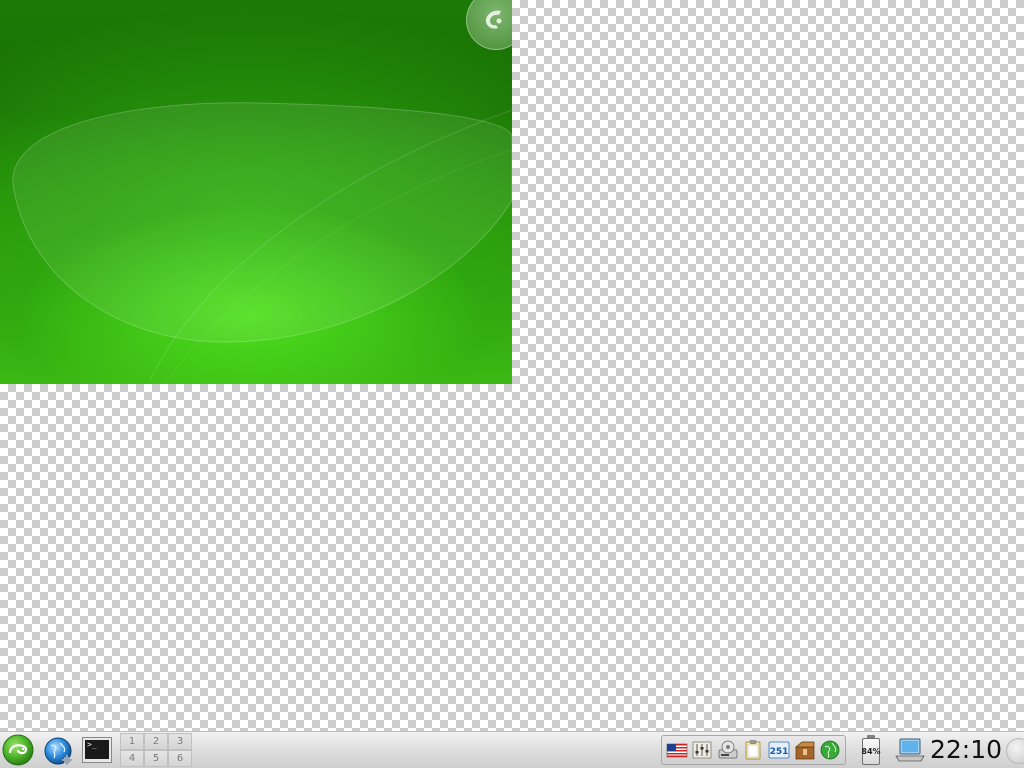 Image resolution: width=1024 pixels, height=768 pixels. What do you see at coordinates (92, 744) in the screenshot?
I see `terminal-prompt: >_` at bounding box center [92, 744].